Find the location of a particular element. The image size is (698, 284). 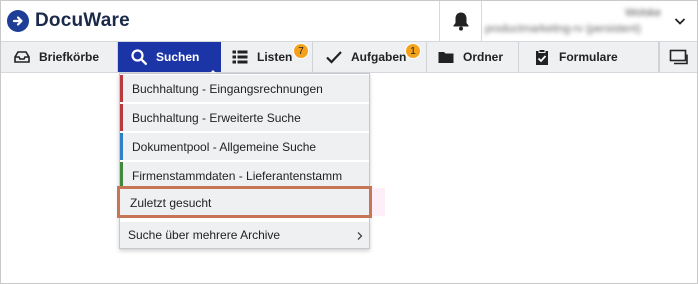

search-icon is located at coordinates (139, 57).